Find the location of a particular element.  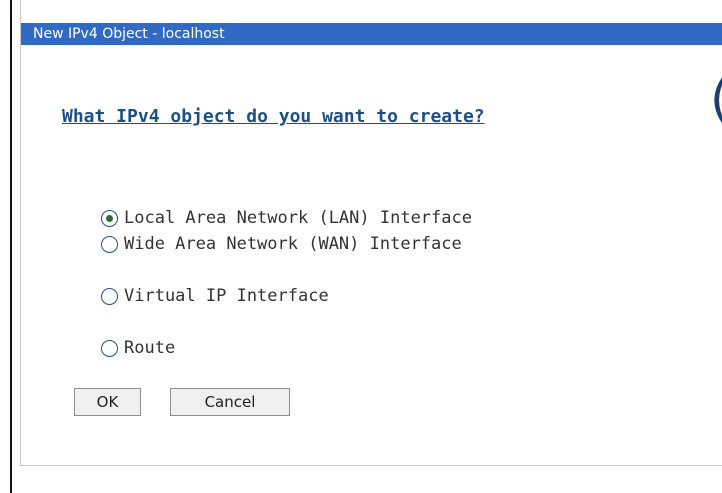

option-lan-interface: Local Area Network (LAN) Interface is located at coordinates (286, 218).